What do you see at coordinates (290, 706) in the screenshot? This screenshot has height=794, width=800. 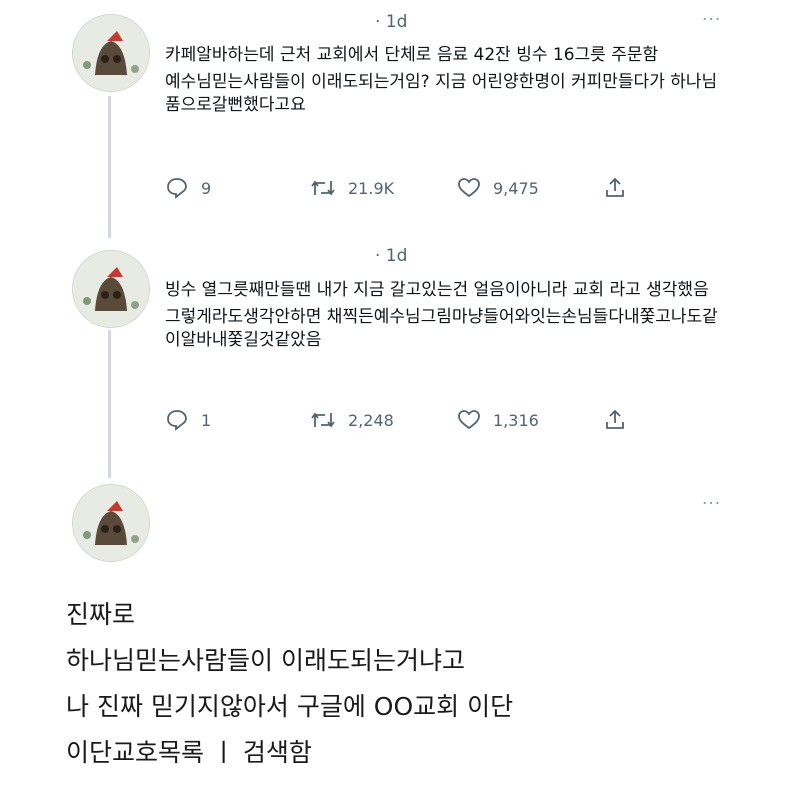 I see `caption-line: 나 진짜 믿기지않아서 구글에 OO교회 이단` at bounding box center [290, 706].